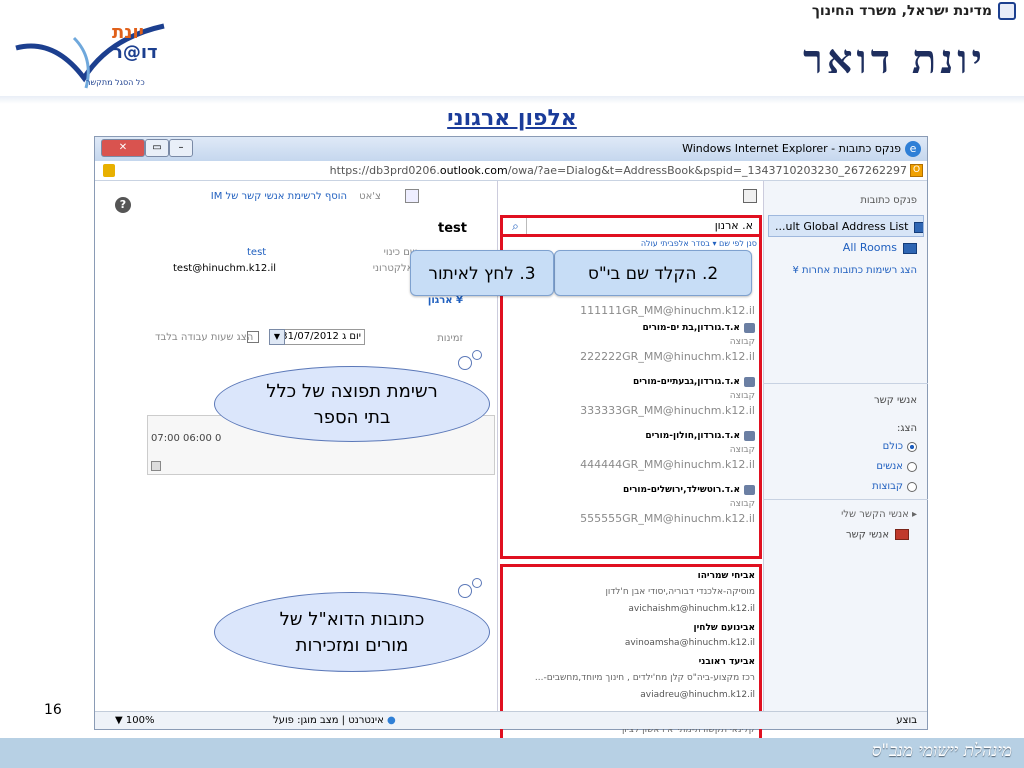 This screenshot has height=768, width=1024. What do you see at coordinates (879, 514) in the screenshot?
I see `my-contacts-header: ▸ אנשי הקשר שלי` at bounding box center [879, 514].